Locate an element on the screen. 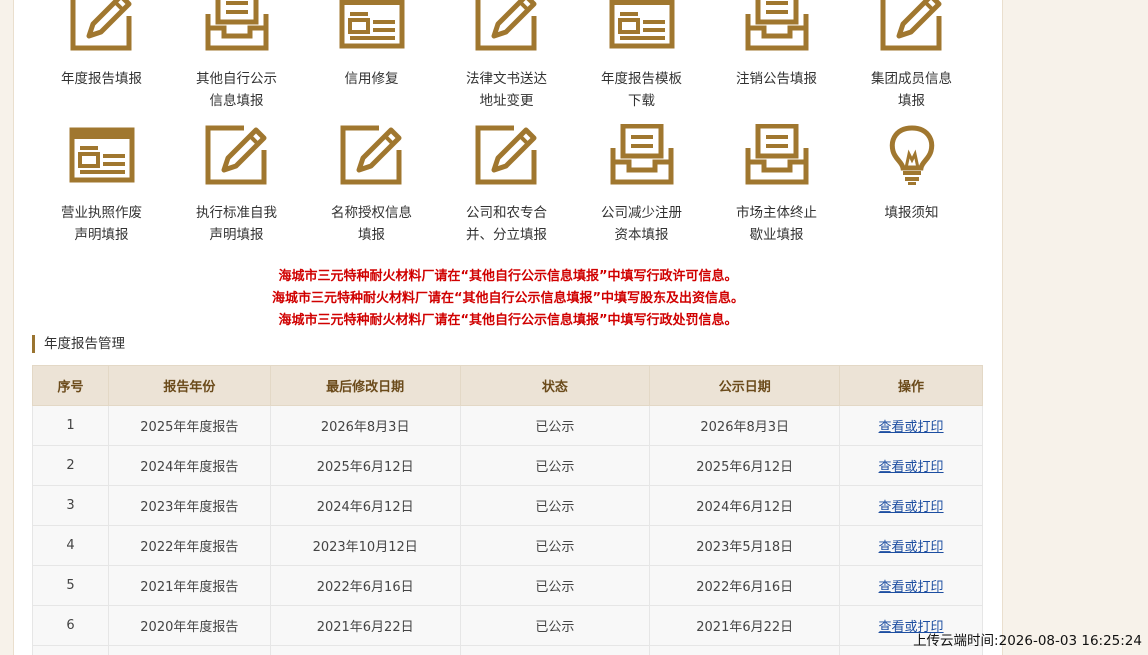 The width and height of the screenshot is (1148, 655). notice-line: 海城市三元特种耐火材料厂请在“其他自行公示信息填报”中填写行政许可信息。 is located at coordinates (508, 276).